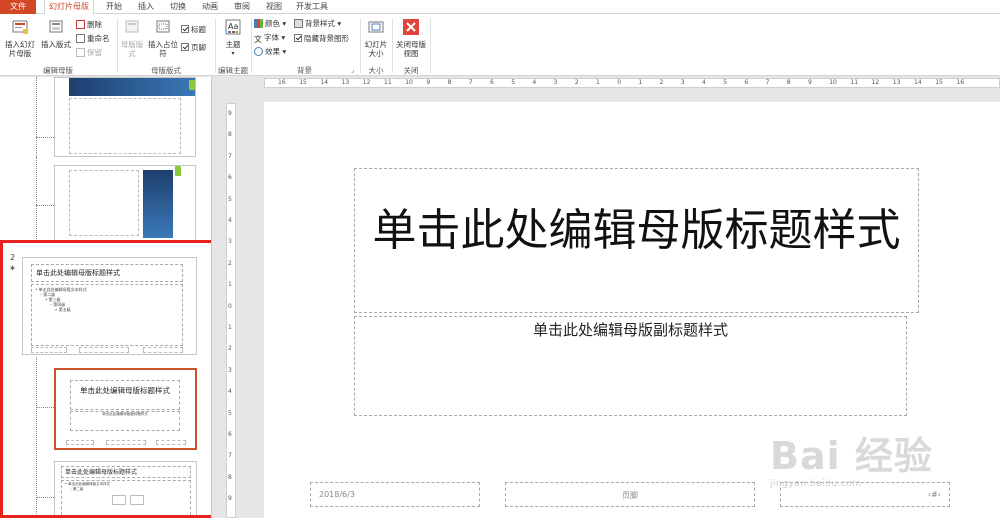 This screenshot has width=1000, height=518. What do you see at coordinates (192, 85) in the screenshot?
I see `thumbnail-accent` at bounding box center [192, 85].